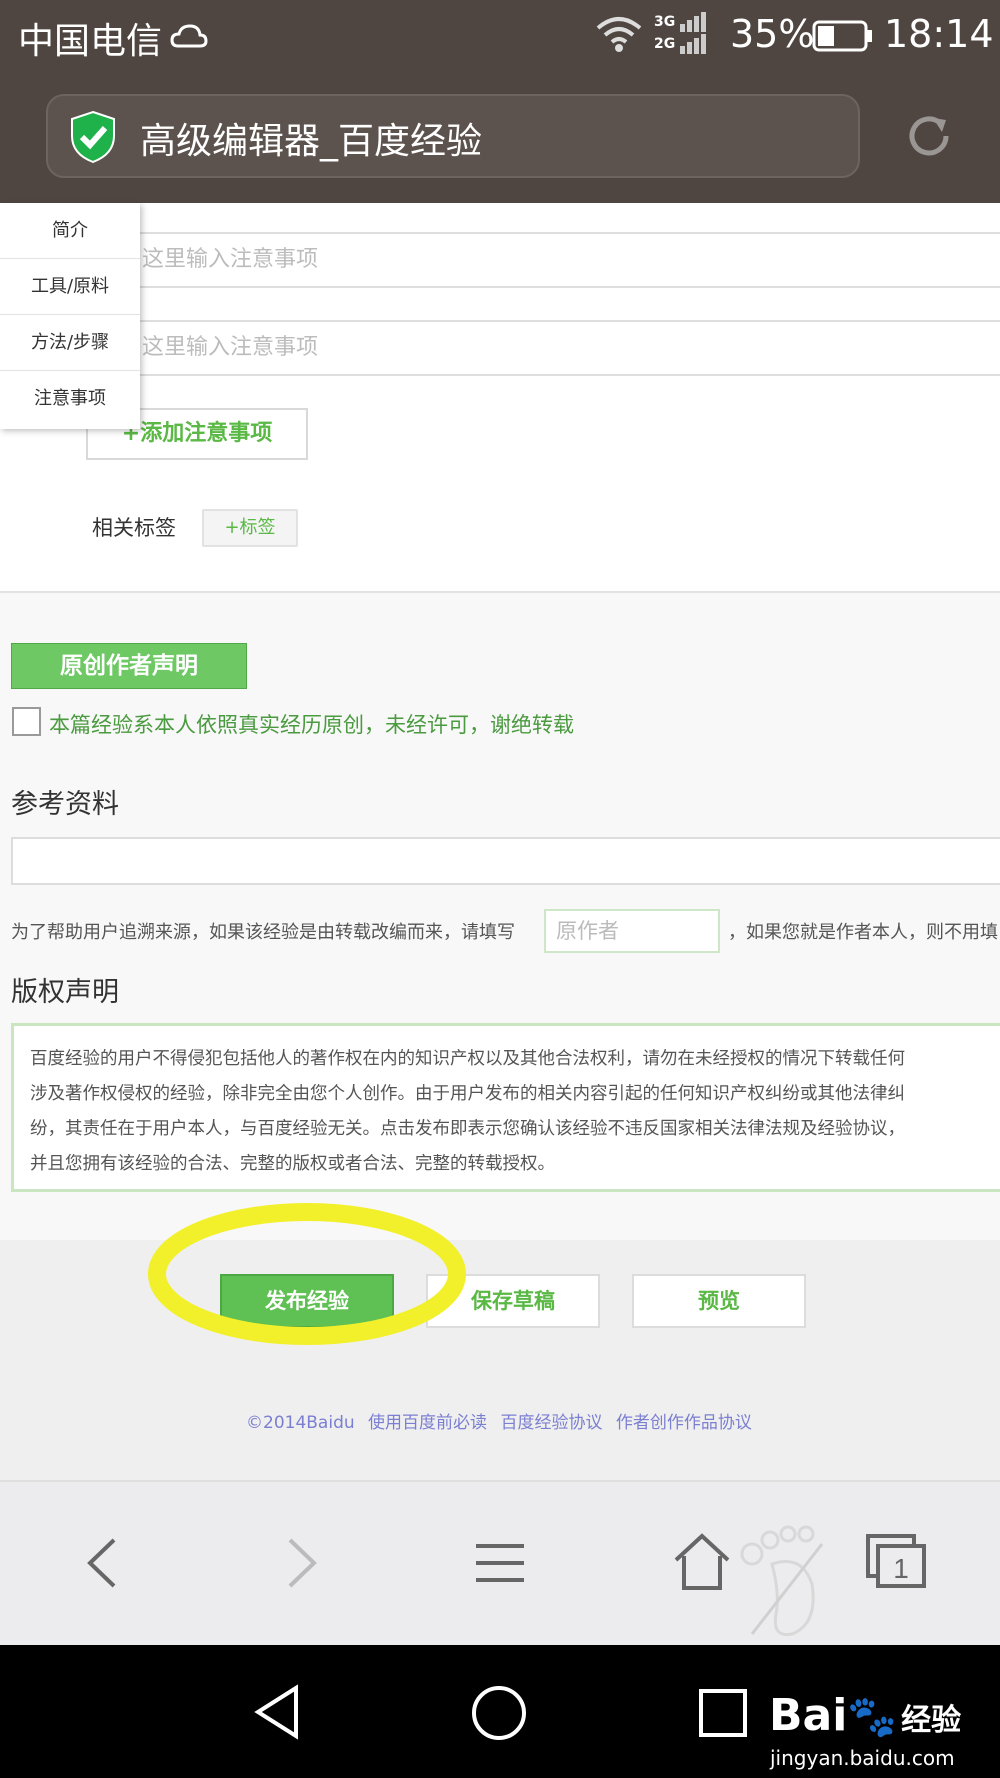 This screenshot has height=1778, width=1000. I want to click on carrier-name: 中国电信, so click(90, 41).